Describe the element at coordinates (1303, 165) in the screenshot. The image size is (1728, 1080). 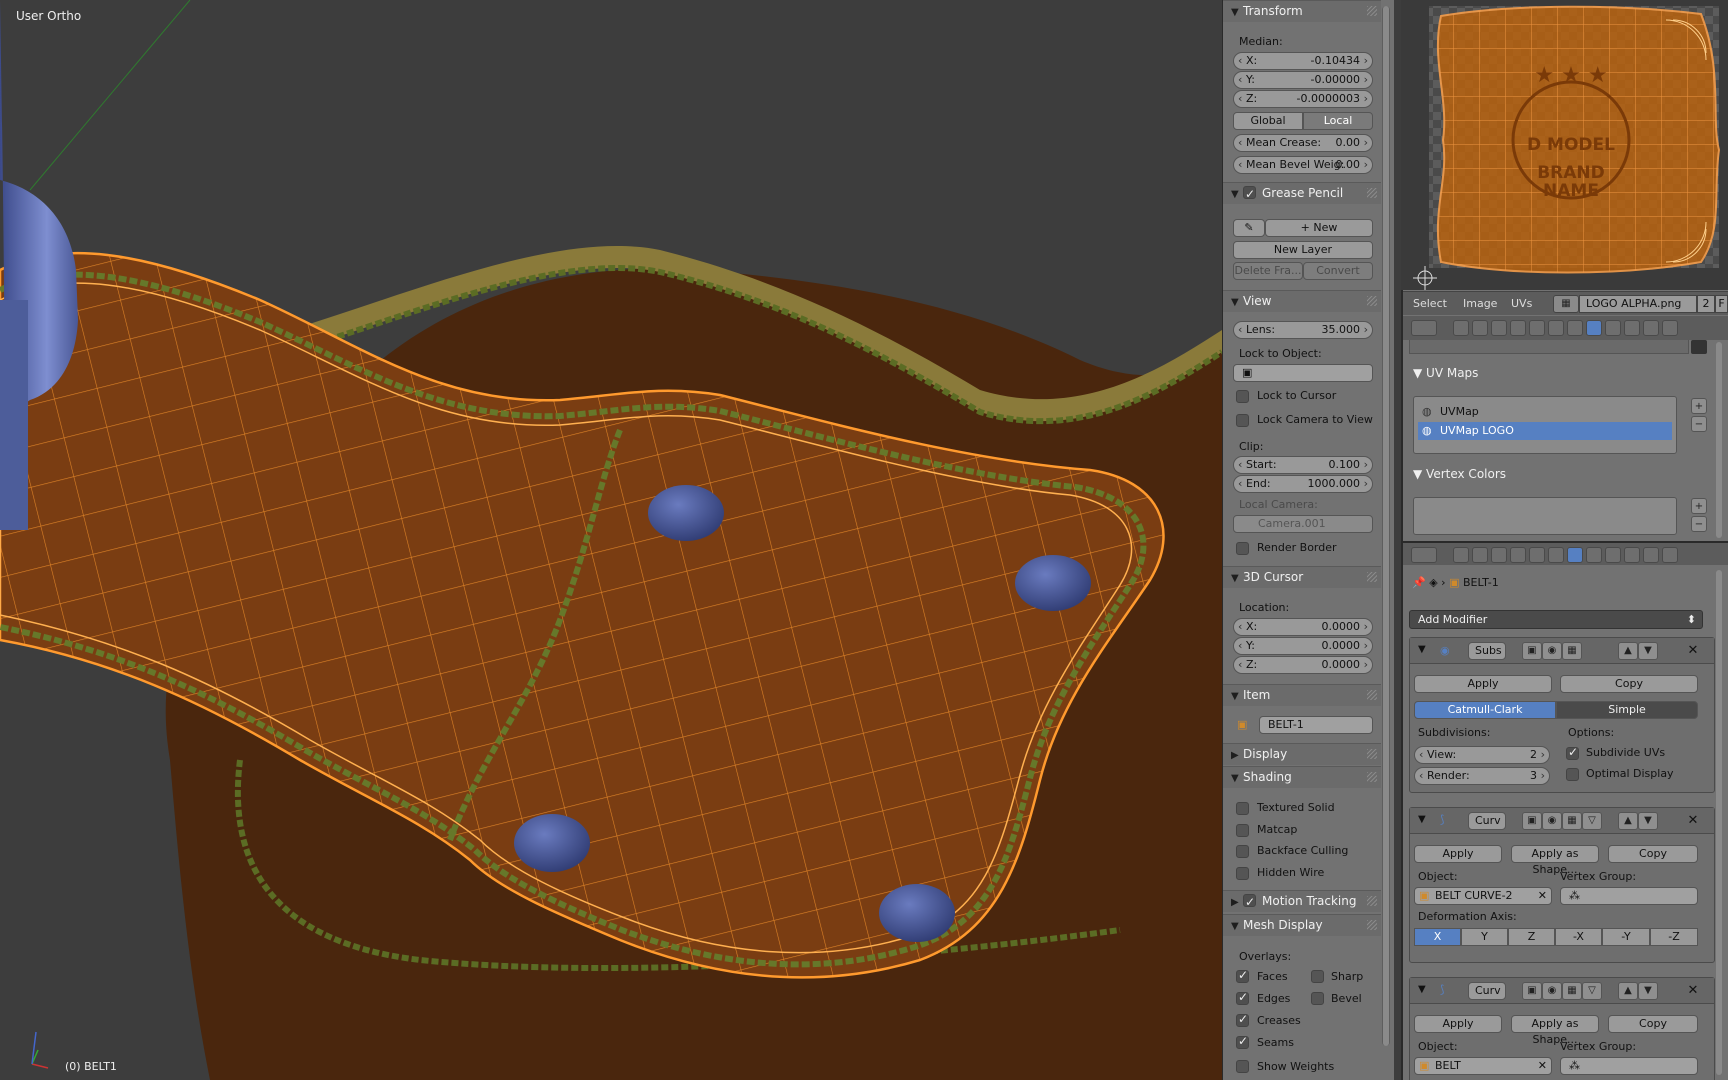
I see `mean-bevel-field: Mean Bevel Weig:0.00` at that location.